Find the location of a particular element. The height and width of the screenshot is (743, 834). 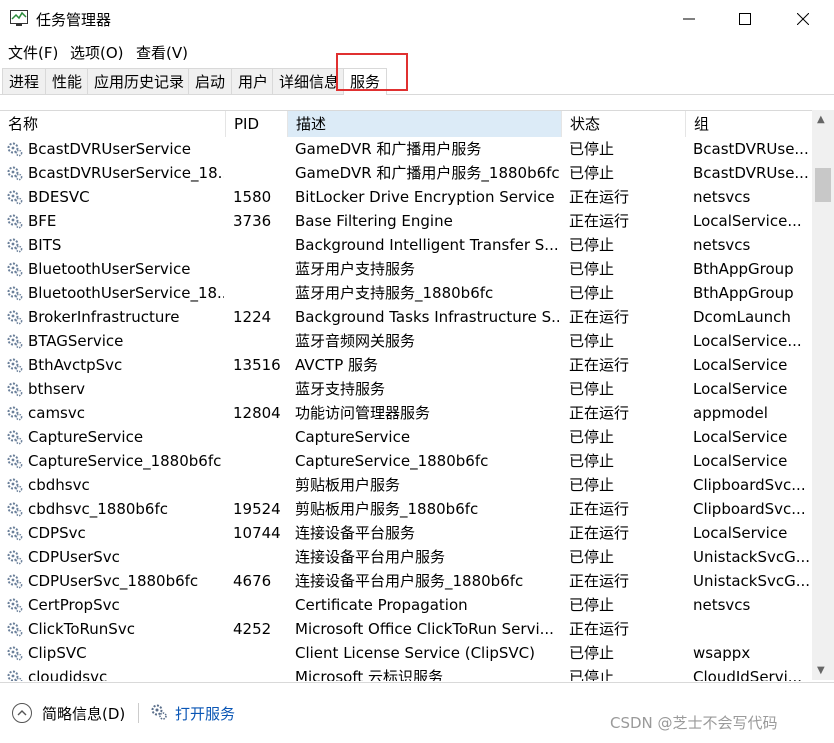

cell-group: appmodel is located at coordinates (730, 413).